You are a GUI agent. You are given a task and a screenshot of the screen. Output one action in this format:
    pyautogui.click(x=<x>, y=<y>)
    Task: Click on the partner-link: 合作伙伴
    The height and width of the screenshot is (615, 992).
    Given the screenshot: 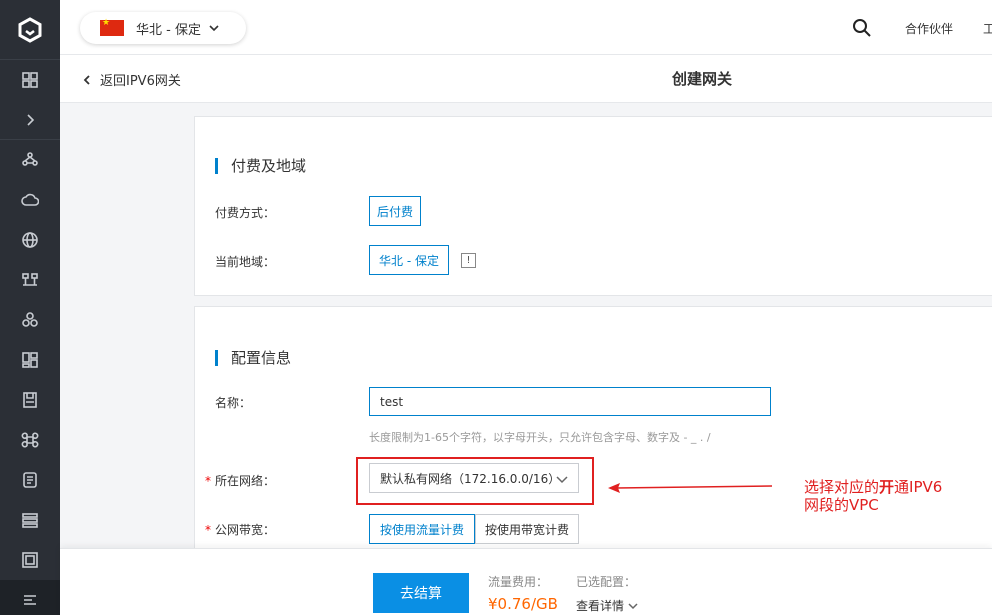 What is the action you would take?
    pyautogui.click(x=929, y=28)
    